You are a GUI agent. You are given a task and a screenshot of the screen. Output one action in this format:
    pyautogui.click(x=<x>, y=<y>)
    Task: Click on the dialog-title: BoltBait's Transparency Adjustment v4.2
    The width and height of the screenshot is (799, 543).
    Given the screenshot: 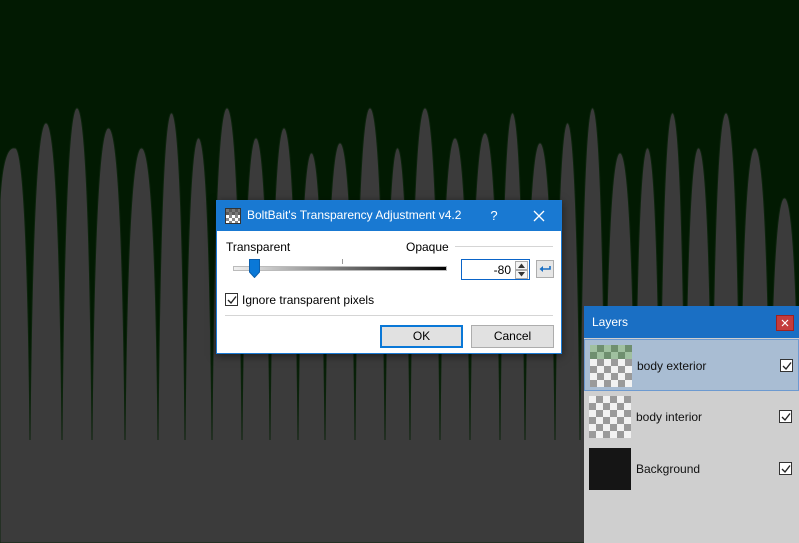 What is the action you would take?
    pyautogui.click(x=354, y=215)
    